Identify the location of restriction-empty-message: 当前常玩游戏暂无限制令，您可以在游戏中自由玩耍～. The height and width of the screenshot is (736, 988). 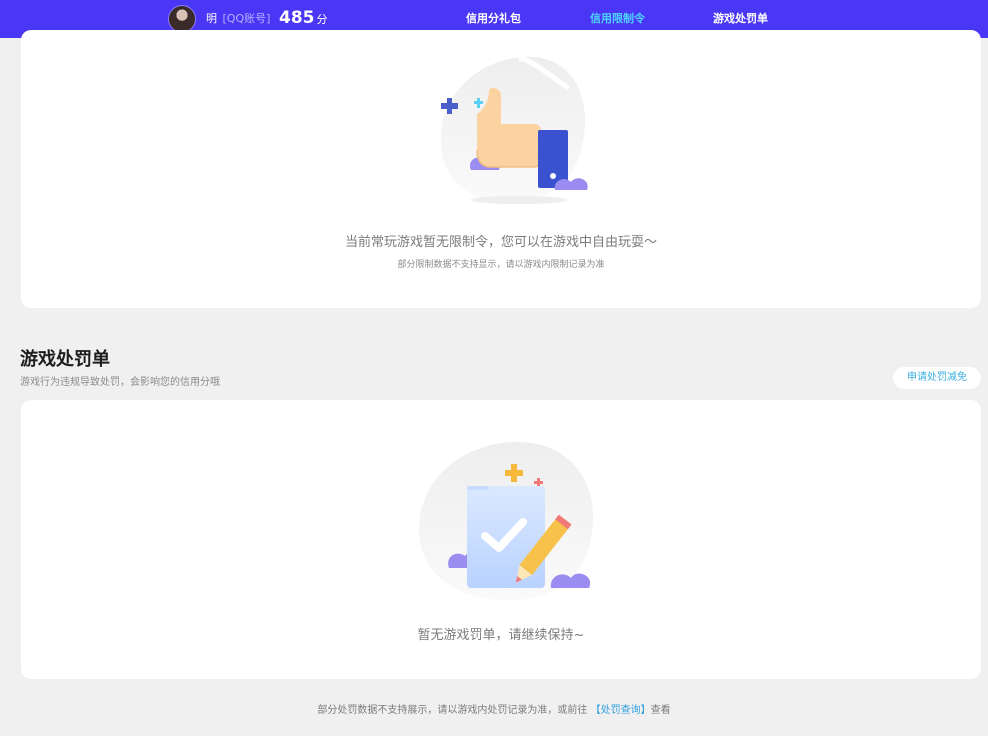
(500, 242).